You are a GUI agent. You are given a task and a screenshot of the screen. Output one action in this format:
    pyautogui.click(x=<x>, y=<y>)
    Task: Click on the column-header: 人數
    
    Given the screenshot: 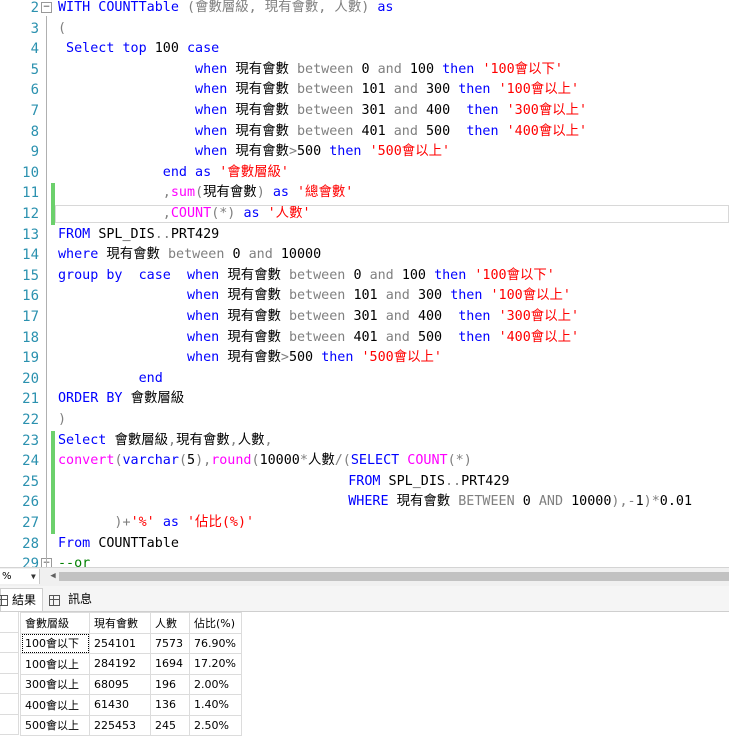 What is the action you would take?
    pyautogui.click(x=170, y=623)
    